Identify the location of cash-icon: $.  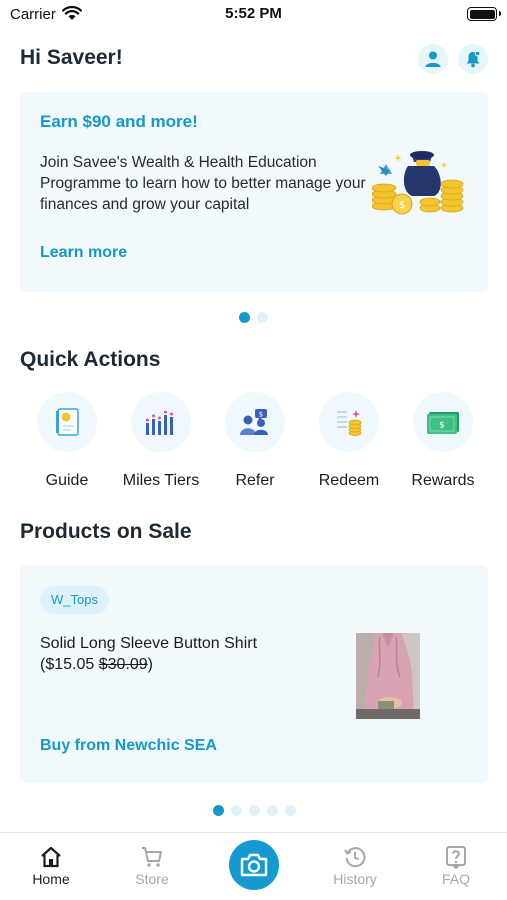
(443, 423).